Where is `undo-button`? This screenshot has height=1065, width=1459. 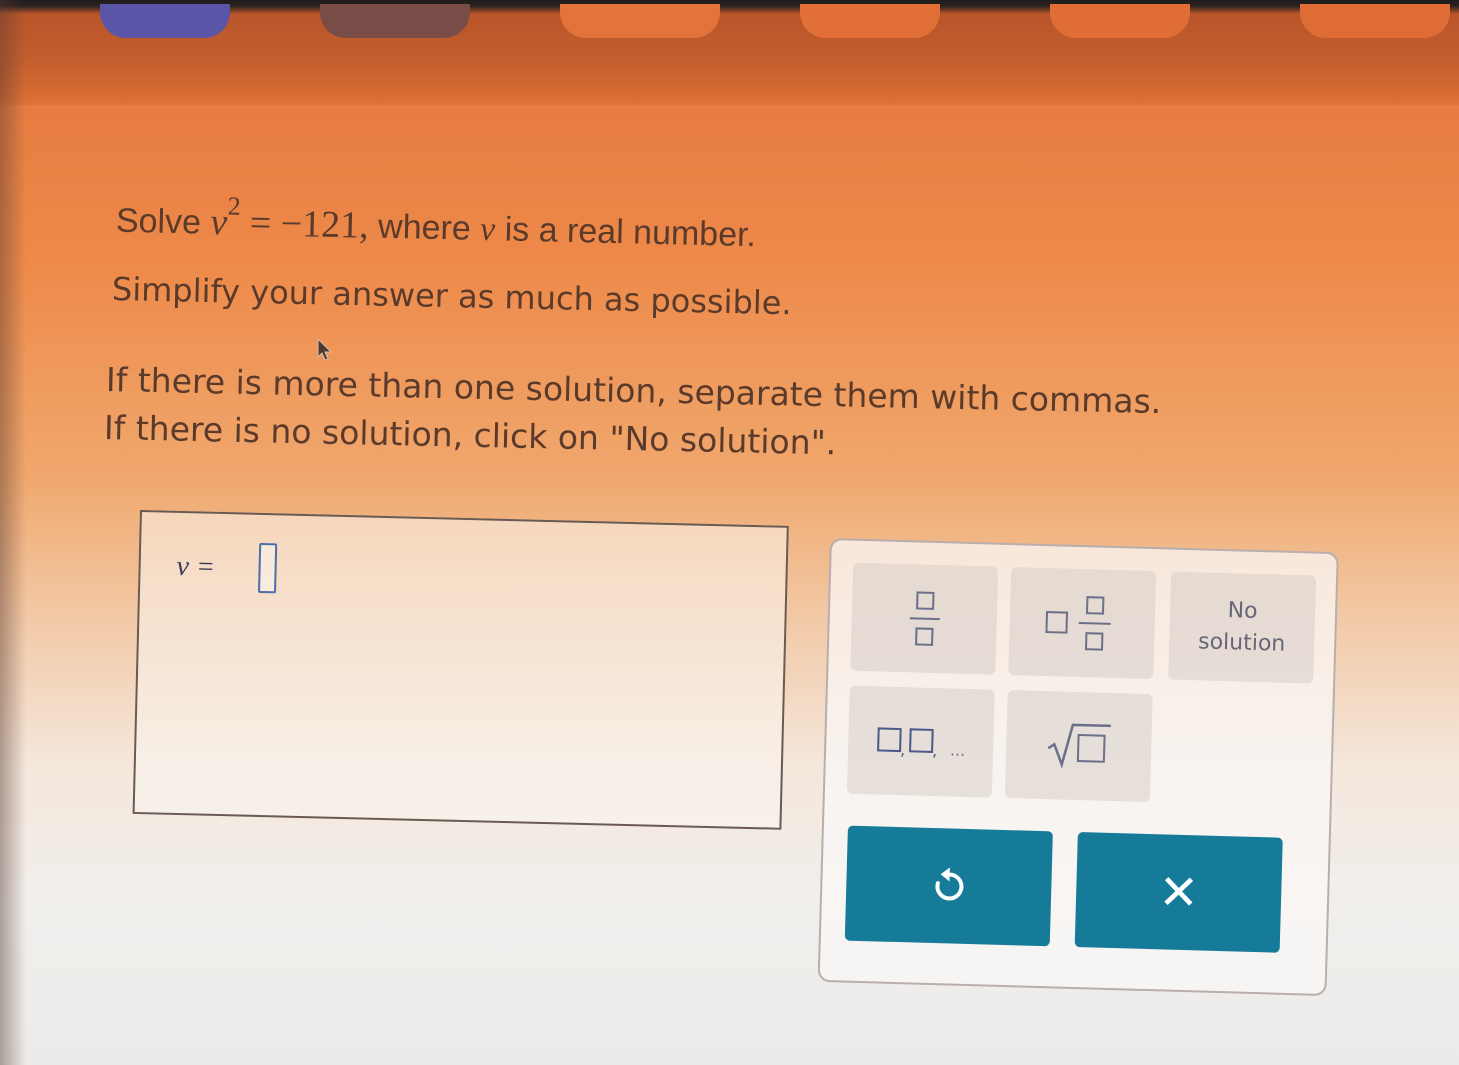 undo-button is located at coordinates (948, 886).